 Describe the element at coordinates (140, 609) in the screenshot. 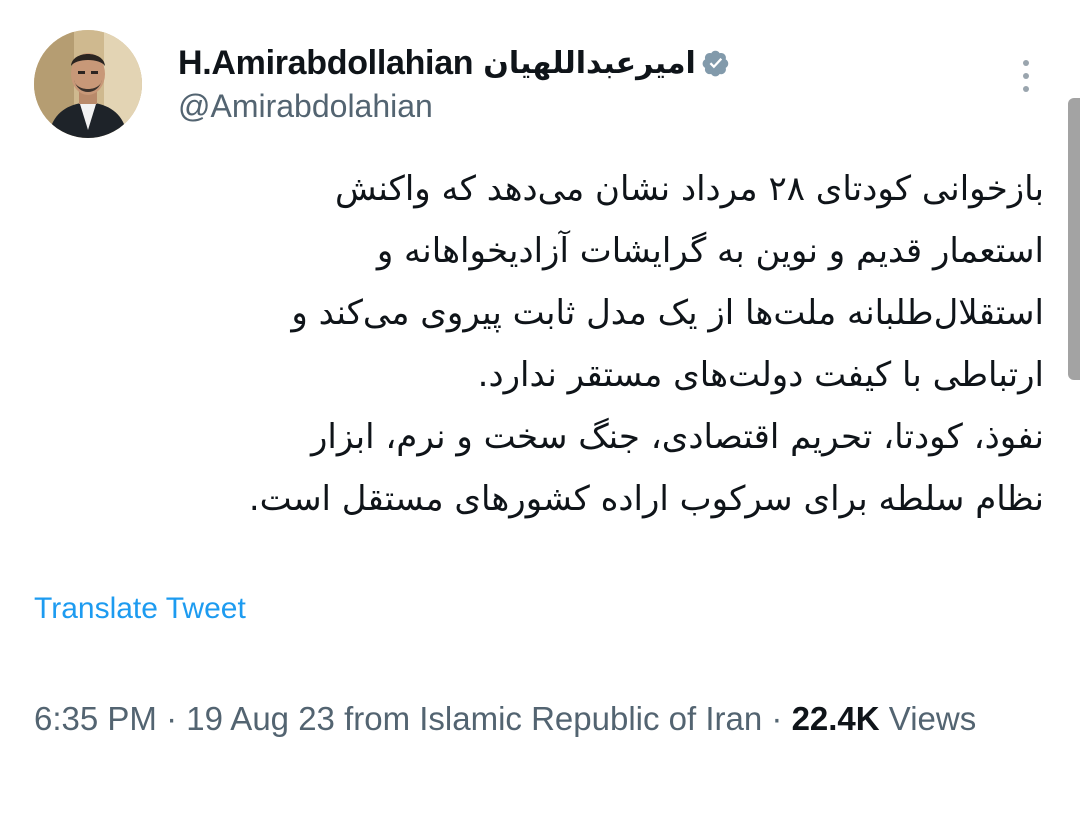

I see `translate-tweet-link: Translate Tweet` at that location.